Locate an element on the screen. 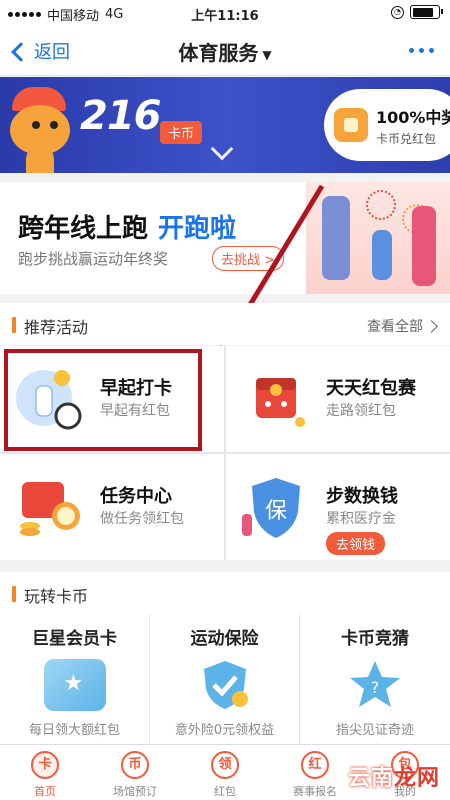 The image size is (450, 800). chevron-right-icon is located at coordinates (431, 326).